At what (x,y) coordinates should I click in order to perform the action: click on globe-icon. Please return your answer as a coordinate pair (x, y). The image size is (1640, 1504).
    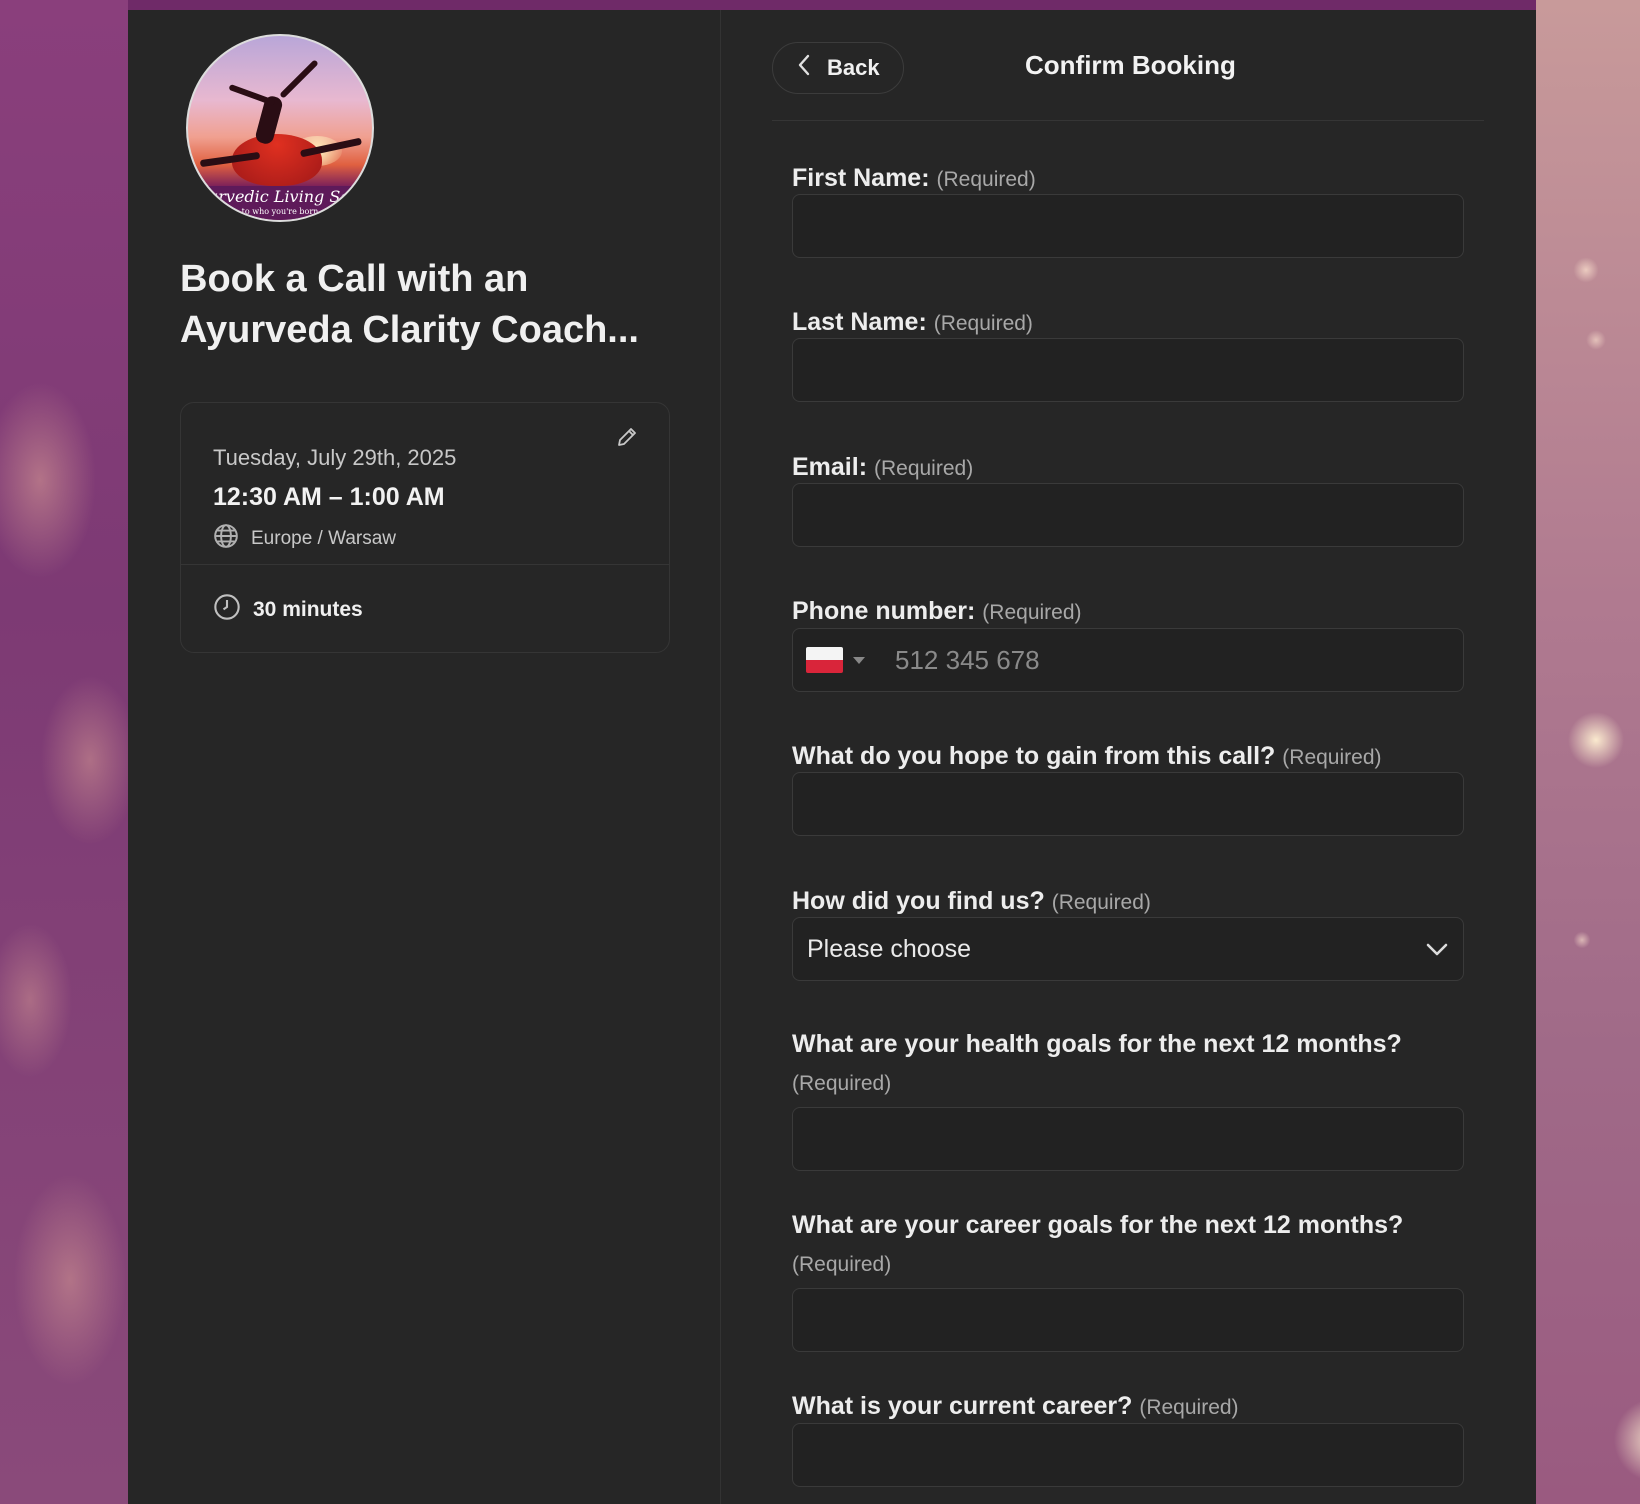
    Looking at the image, I should click on (226, 539).